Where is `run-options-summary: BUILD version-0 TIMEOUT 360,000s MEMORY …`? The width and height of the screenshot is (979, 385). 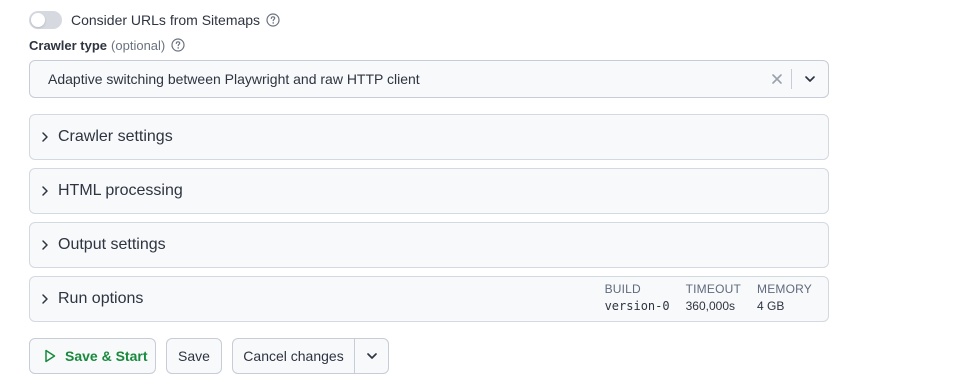
run-options-summary: BUILD version-0 TIMEOUT 360,000s MEMORY … is located at coordinates (716, 300).